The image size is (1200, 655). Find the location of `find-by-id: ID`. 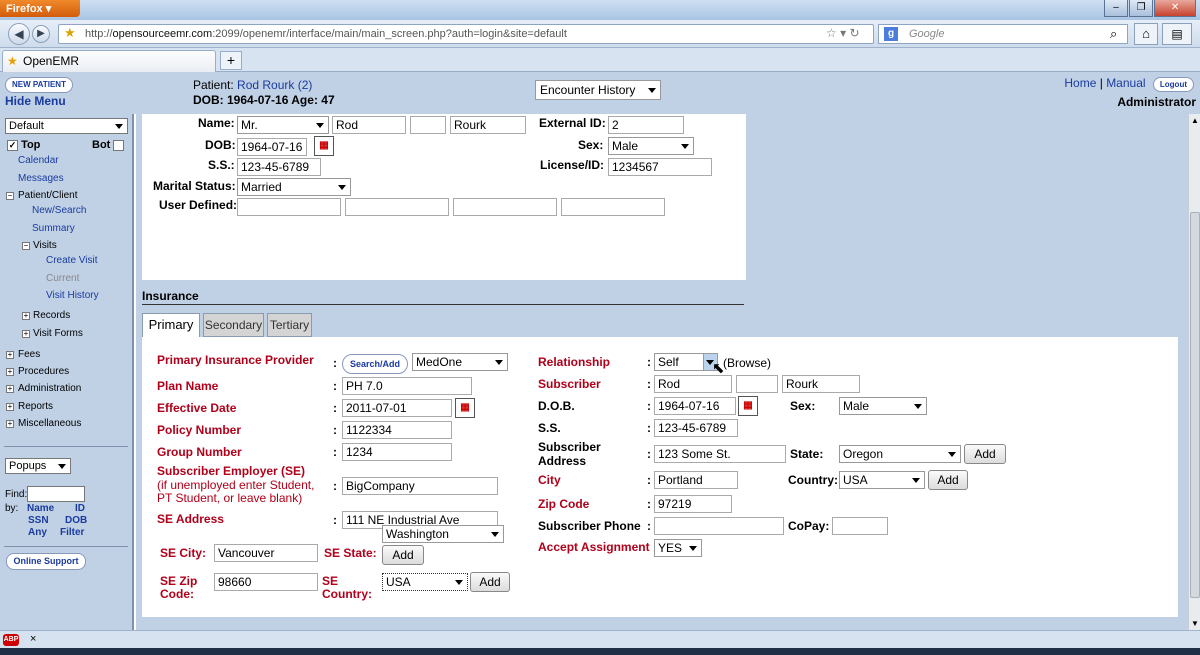

find-by-id: ID is located at coordinates (80, 508).